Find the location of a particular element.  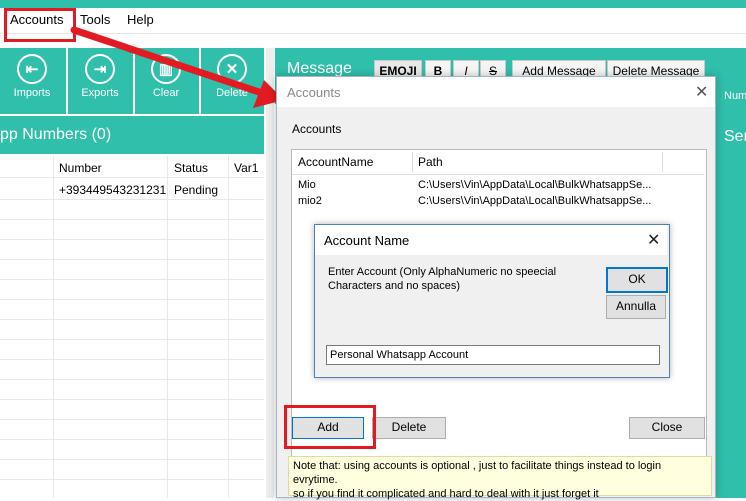

column-account-name: AccountName is located at coordinates (335, 162).